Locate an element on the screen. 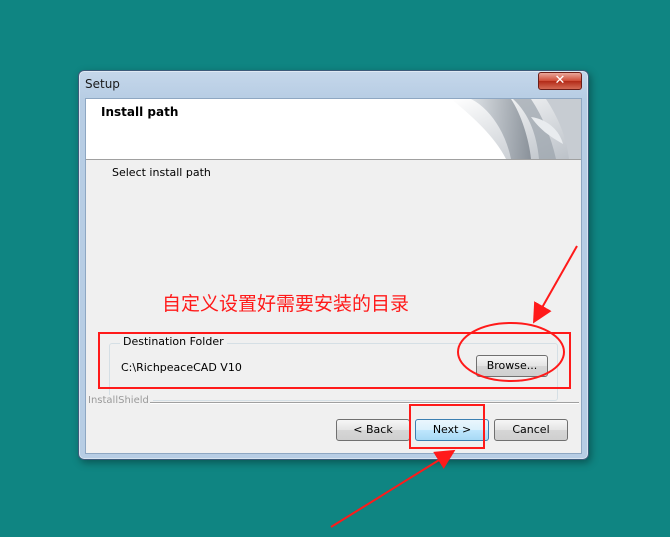 This screenshot has width=670, height=537. subtitle-text: Select install path is located at coordinates (161, 172).